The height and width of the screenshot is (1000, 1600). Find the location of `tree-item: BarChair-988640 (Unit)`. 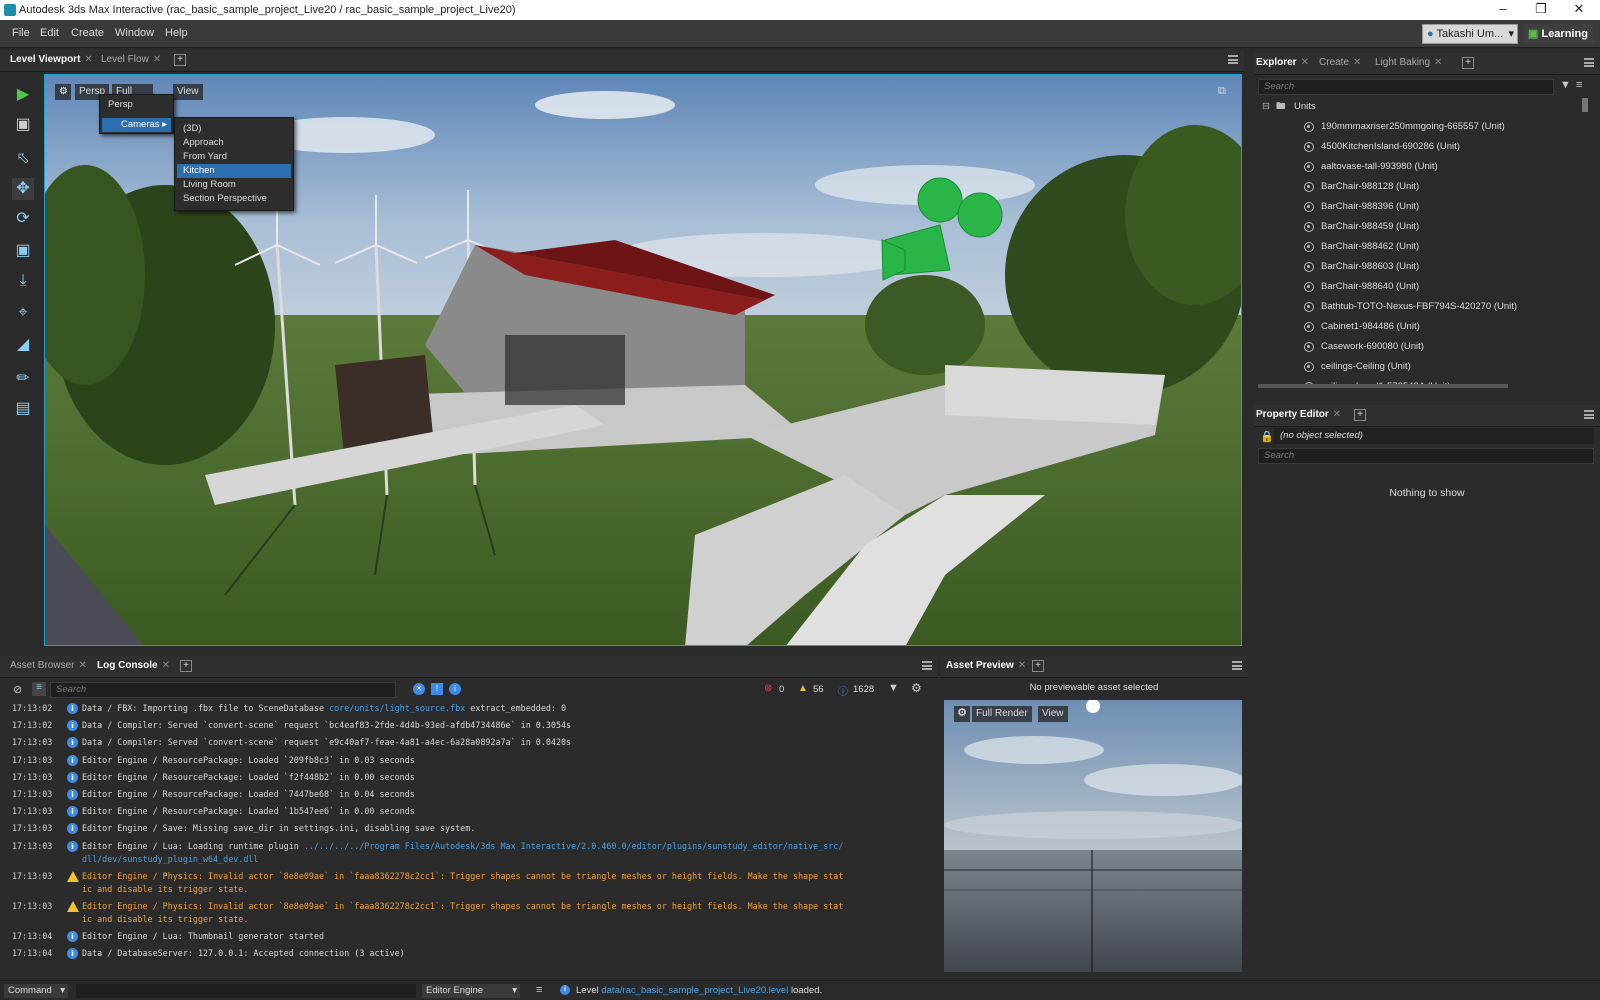

tree-item: BarChair-988640 (Unit) is located at coordinates (1414, 287).